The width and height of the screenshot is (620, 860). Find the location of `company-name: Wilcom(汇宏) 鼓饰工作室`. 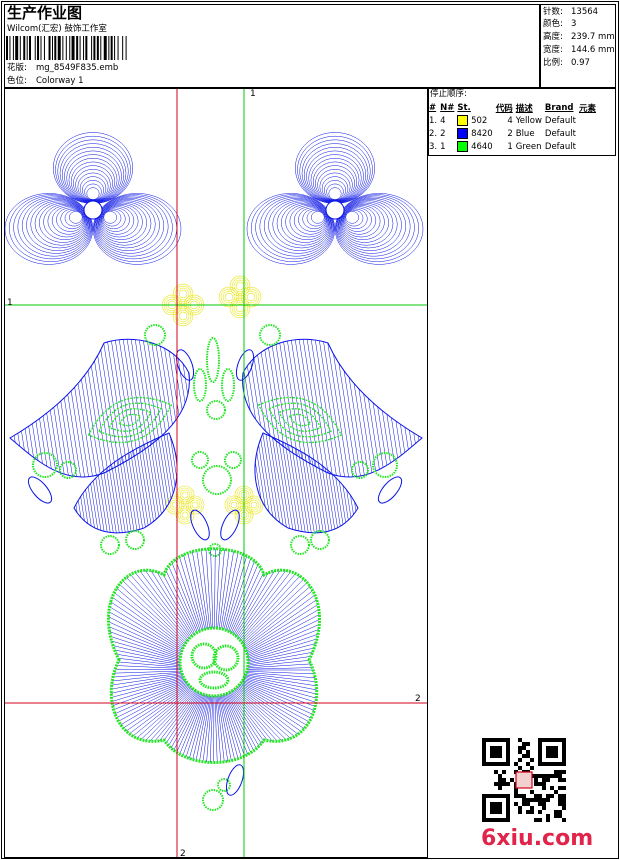

company-name: Wilcom(汇宏) 鼓饰工作室 is located at coordinates (57, 29).